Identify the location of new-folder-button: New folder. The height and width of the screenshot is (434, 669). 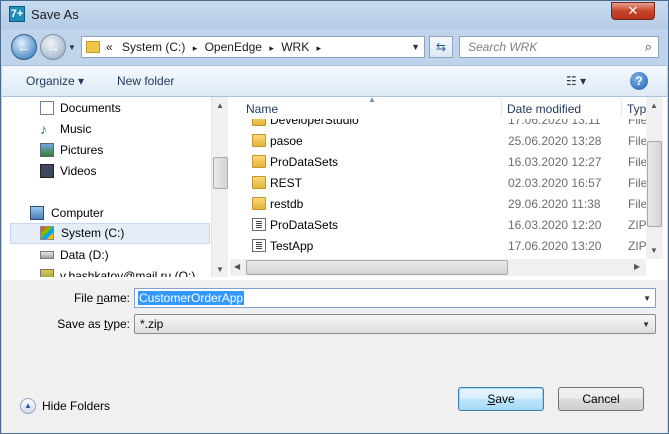
(145, 81).